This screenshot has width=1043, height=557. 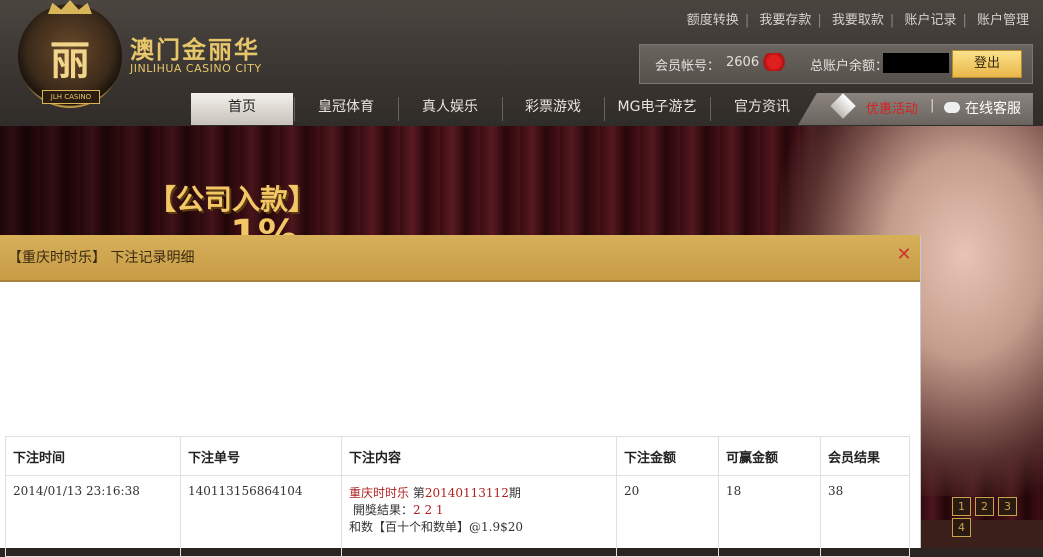 I want to click on cell-member-result: 38, so click(x=865, y=516).